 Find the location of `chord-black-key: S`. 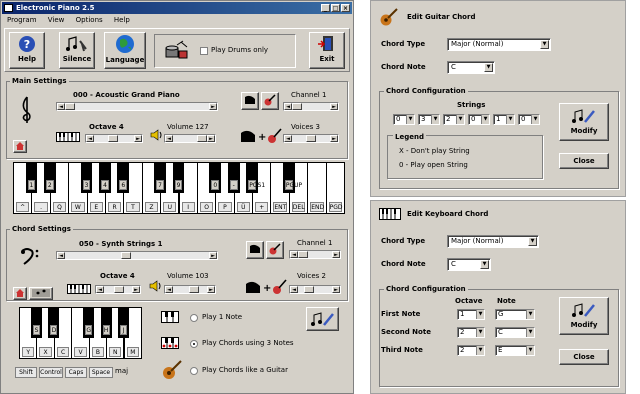

chord-black-key: S is located at coordinates (36, 322).